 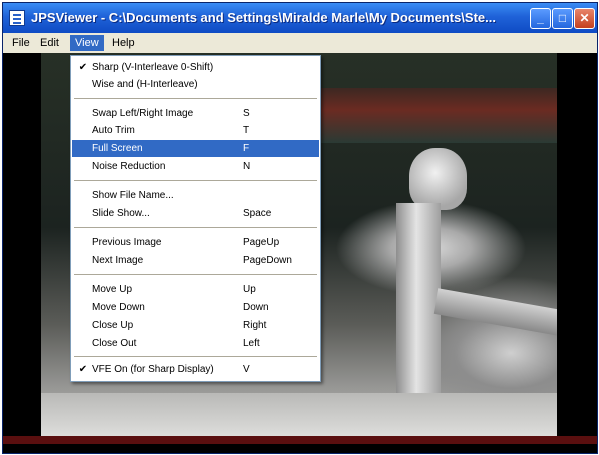 What do you see at coordinates (246, 113) in the screenshot?
I see `menu-item-shortcut: S` at bounding box center [246, 113].